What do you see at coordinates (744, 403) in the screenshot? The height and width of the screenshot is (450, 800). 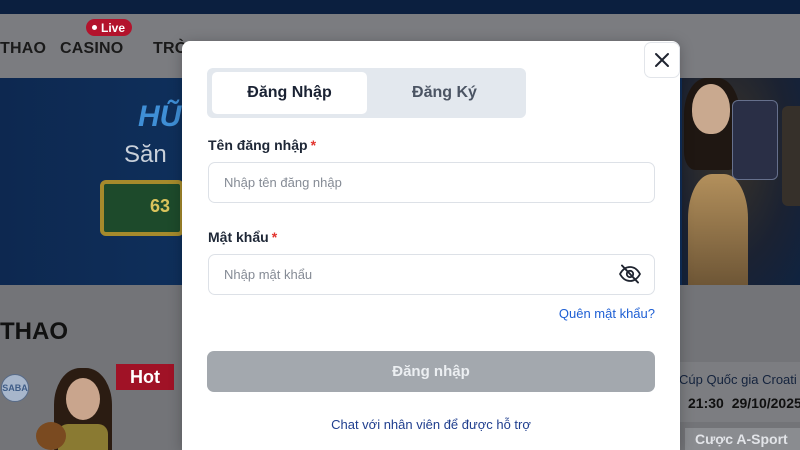 I see `match-datetime: 21:30 29/10/2025` at bounding box center [744, 403].